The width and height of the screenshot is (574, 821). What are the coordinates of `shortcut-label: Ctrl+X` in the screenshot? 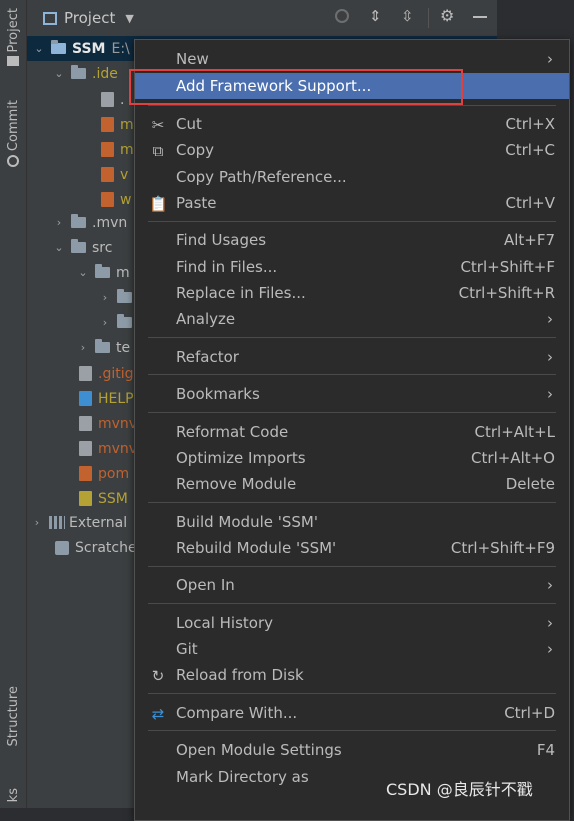 It's located at (530, 124).